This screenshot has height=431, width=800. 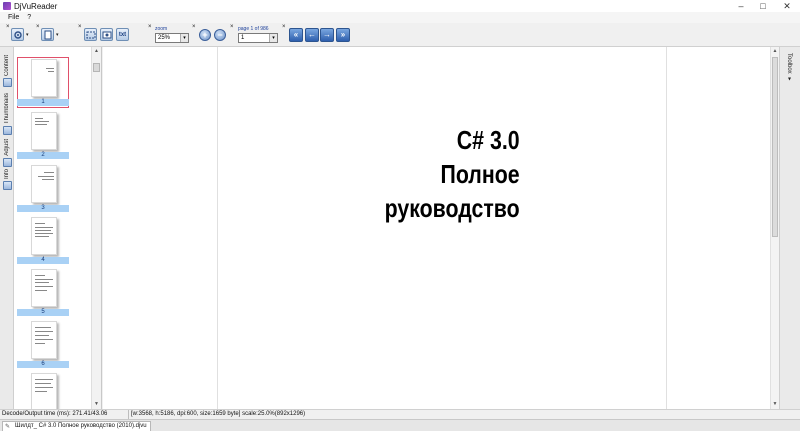 I want to click on toolbar-group-zoom-buttons: × + −, so click(x=211, y=35).